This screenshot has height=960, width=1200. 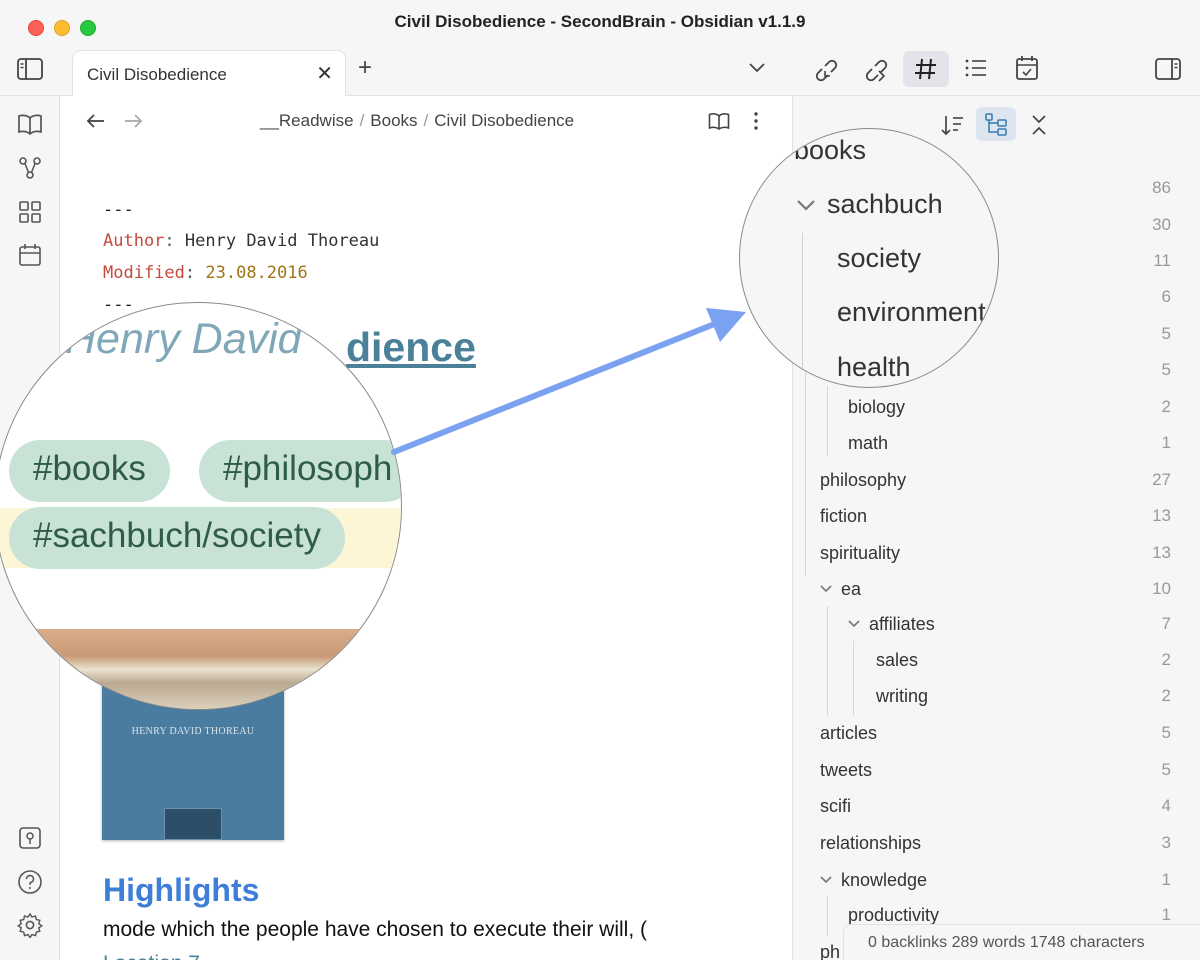 What do you see at coordinates (719, 121) in the screenshot?
I see `reading-view-icon` at bounding box center [719, 121].